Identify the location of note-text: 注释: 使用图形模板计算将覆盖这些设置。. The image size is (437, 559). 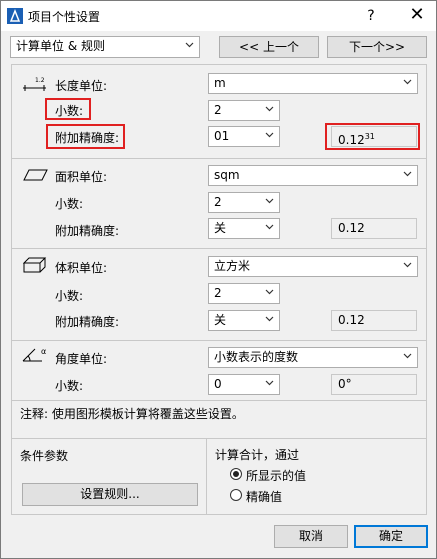
(132, 414).